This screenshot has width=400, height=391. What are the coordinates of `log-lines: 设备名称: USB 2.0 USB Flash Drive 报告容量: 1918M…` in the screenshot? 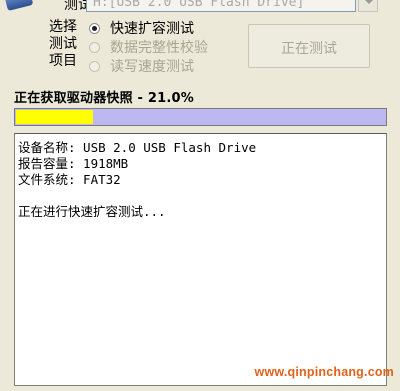 It's located at (137, 180).